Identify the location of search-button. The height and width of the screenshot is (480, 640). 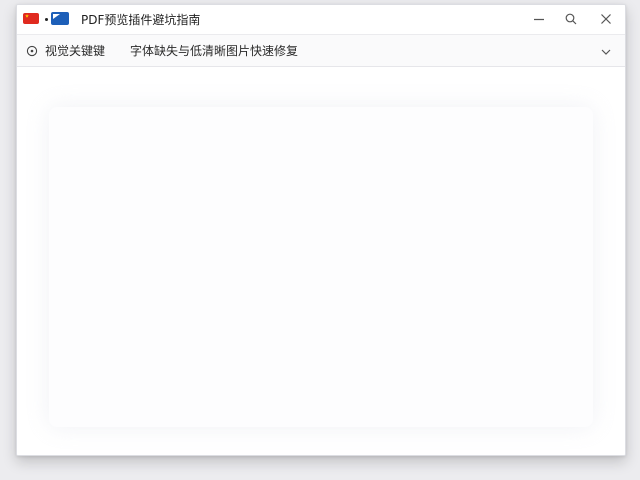
(571, 19).